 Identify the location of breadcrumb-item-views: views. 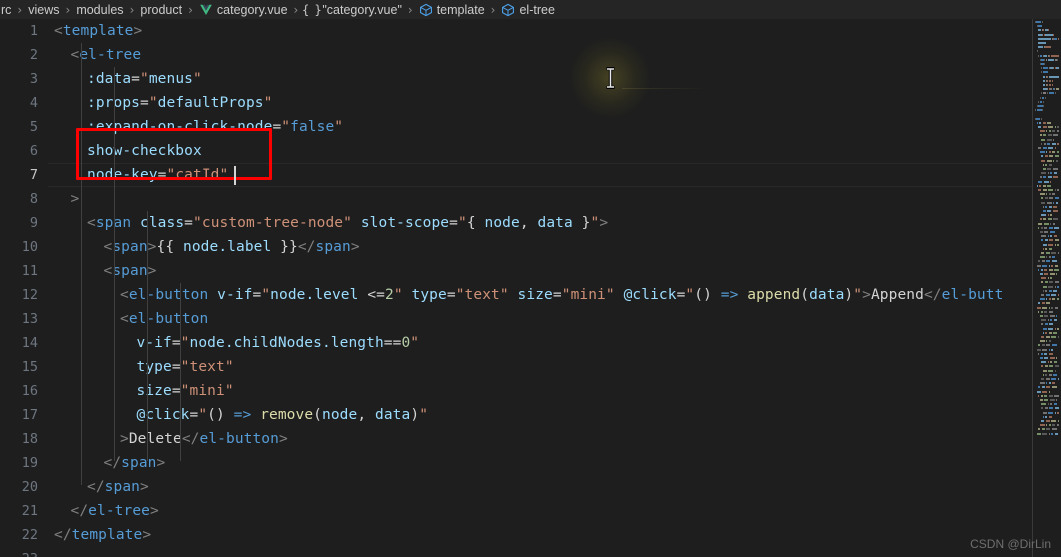
(43, 10).